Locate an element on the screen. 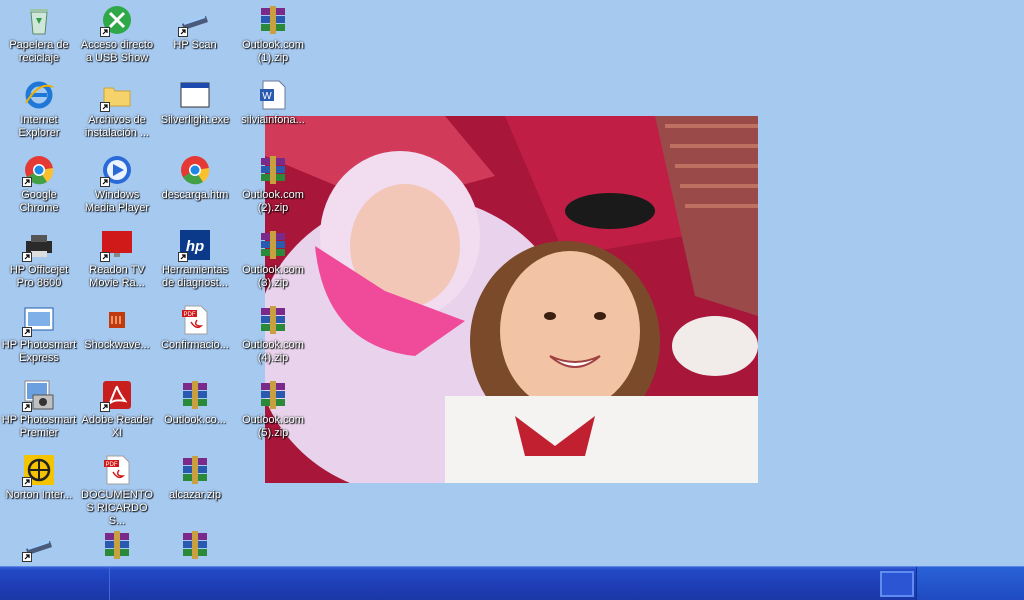 The width and height of the screenshot is (1024, 600). photo-camera-icon is located at coordinates (38, 395).